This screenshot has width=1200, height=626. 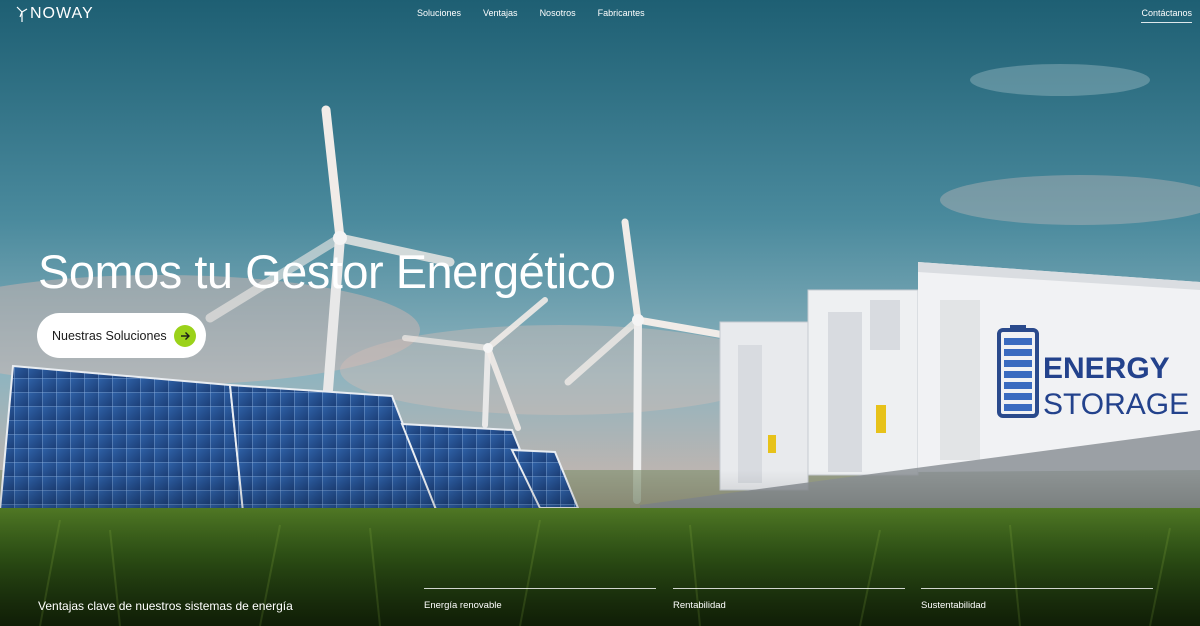 I want to click on storage-sign-line2: STORAGE, so click(x=1116, y=404).